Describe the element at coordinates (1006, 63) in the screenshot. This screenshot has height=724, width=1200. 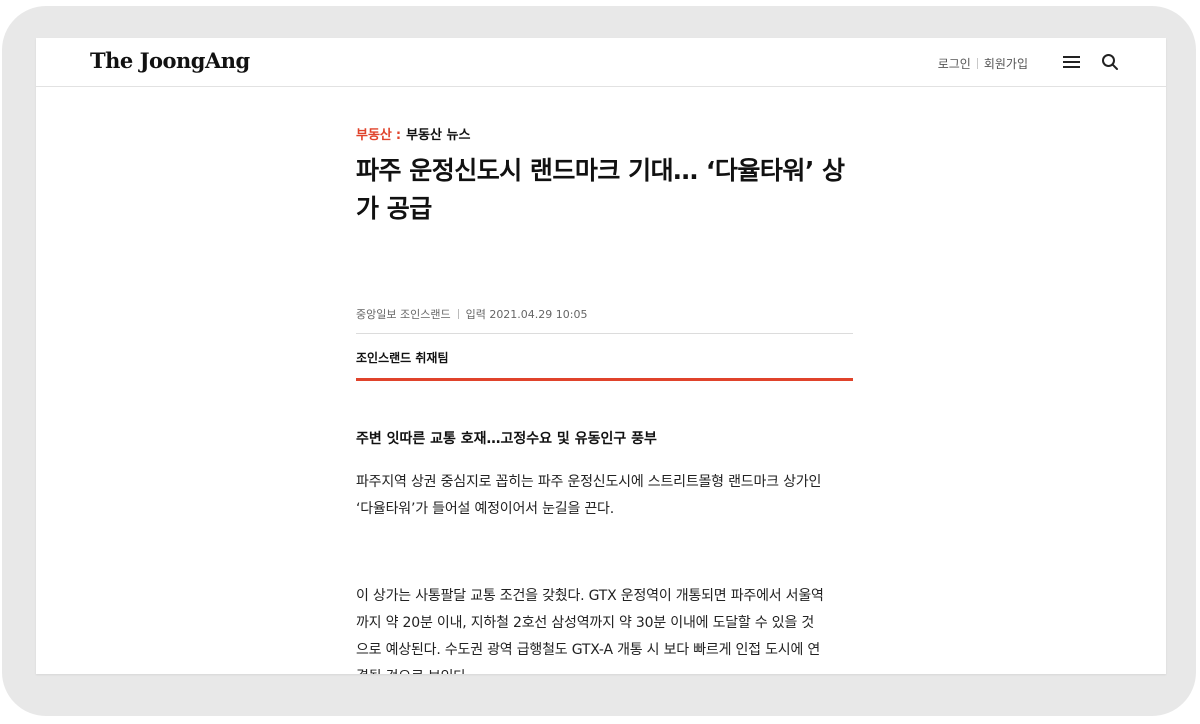
I see `signup-link: 회원가입` at that location.